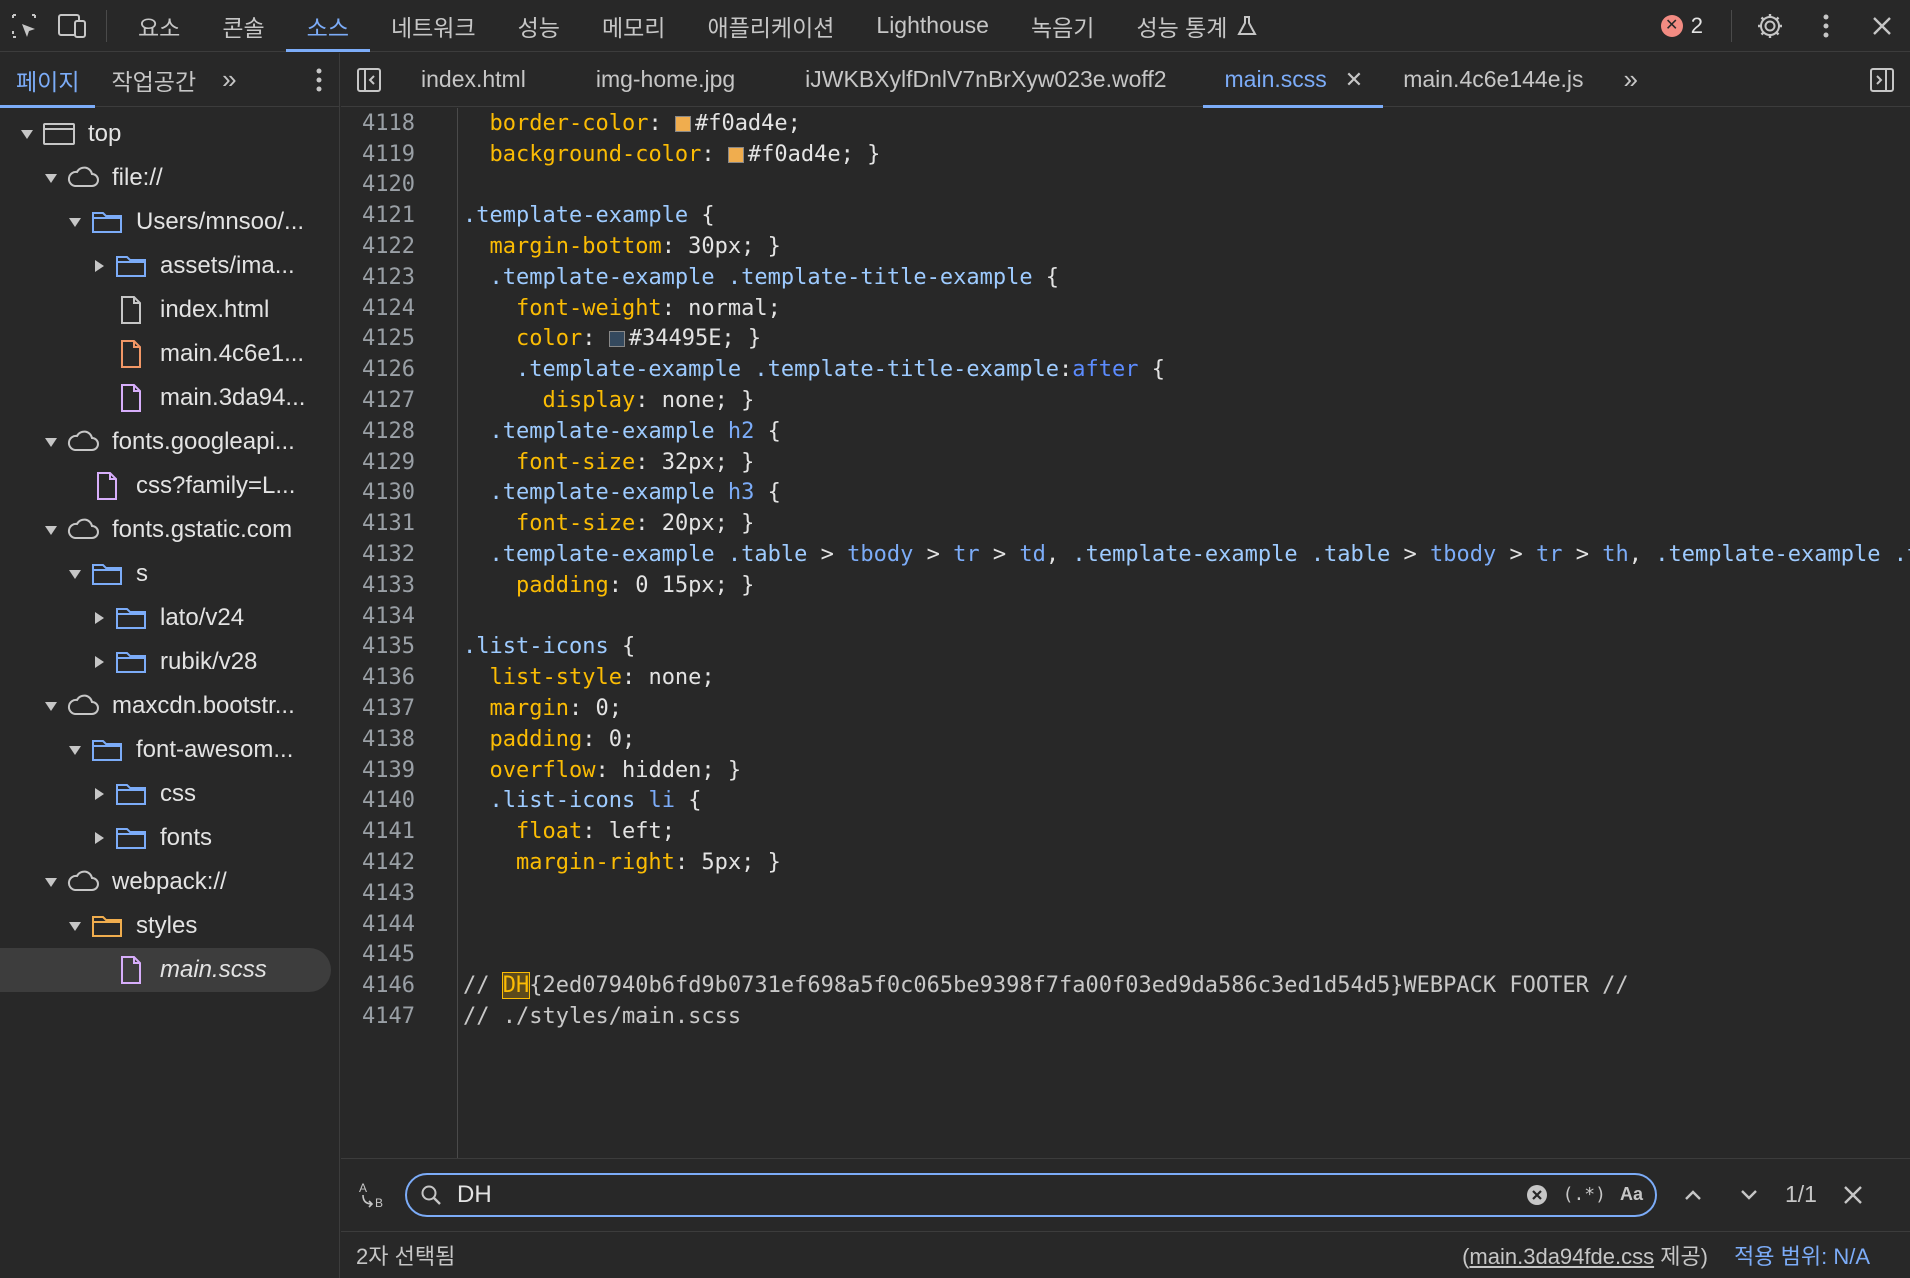 This screenshot has width=1910, height=1278. I want to click on line-number: 4124, so click(378, 308).